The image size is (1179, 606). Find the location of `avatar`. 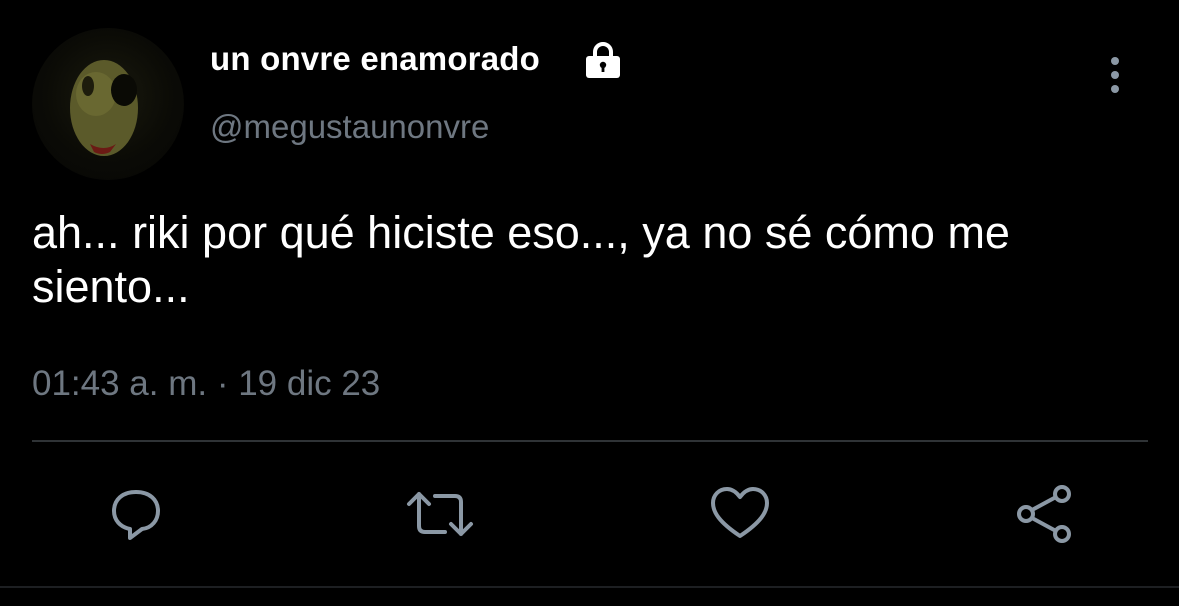

avatar is located at coordinates (108, 104).